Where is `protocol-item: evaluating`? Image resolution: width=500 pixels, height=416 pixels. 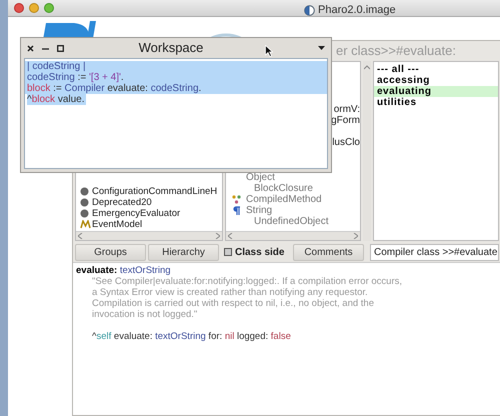
protocol-item: evaluating is located at coordinates (436, 91).